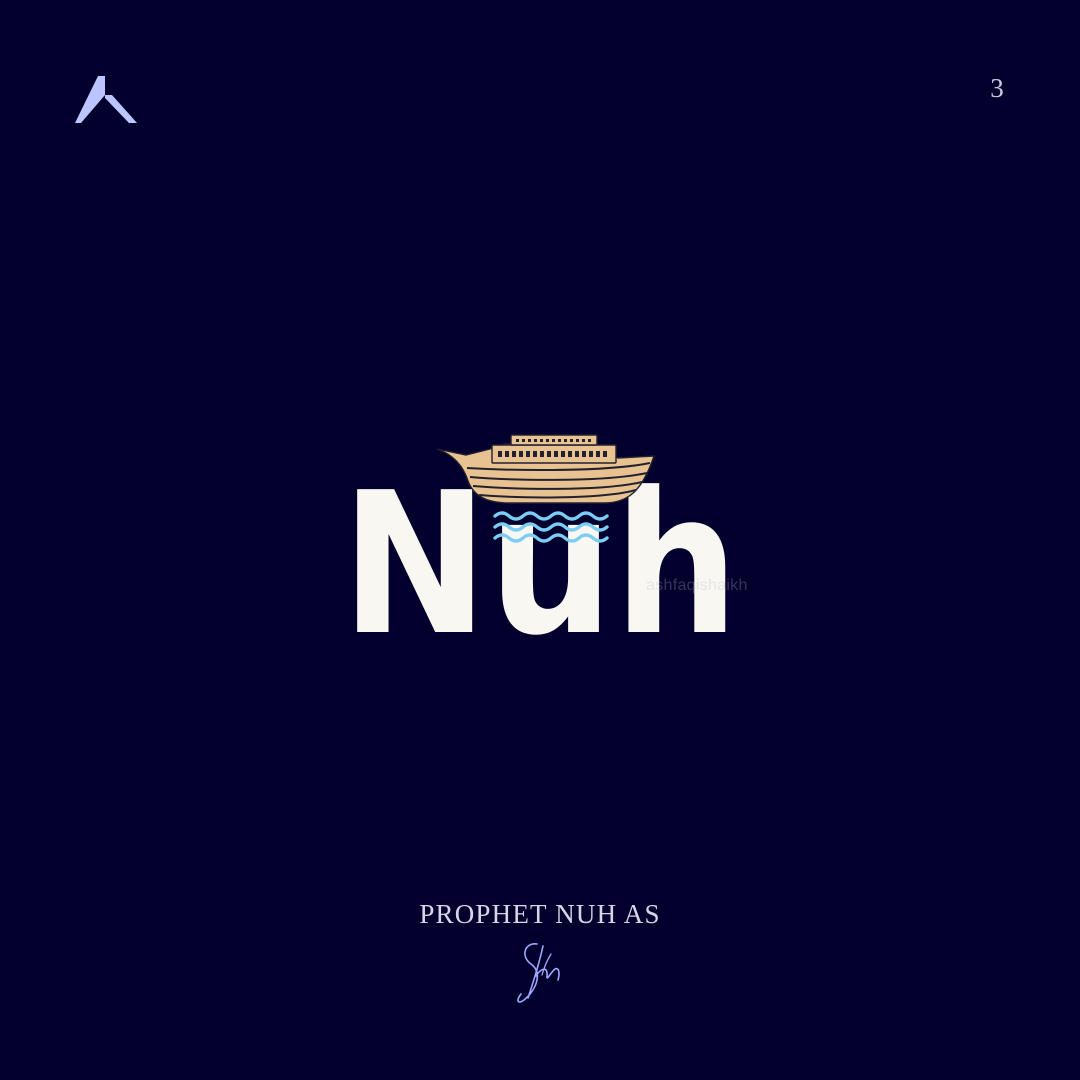 This screenshot has width=1080, height=1080. What do you see at coordinates (540, 914) in the screenshot?
I see `caption: PROPHET NUH AS` at bounding box center [540, 914].